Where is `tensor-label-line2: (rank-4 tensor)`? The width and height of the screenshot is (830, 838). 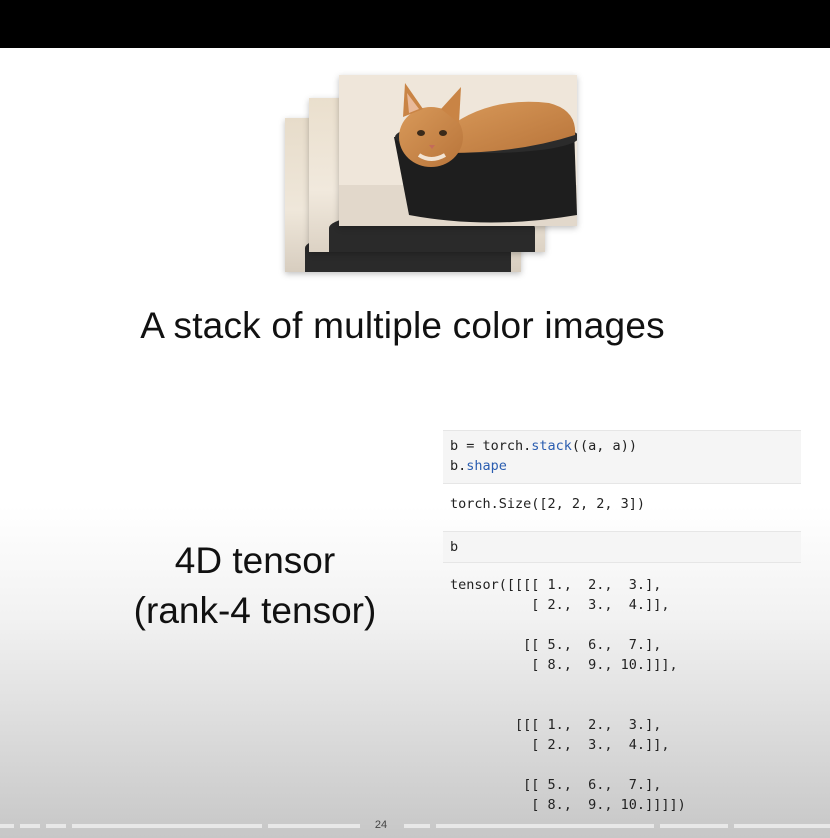 tensor-label-line2: (rank-4 tensor) is located at coordinates (255, 610).